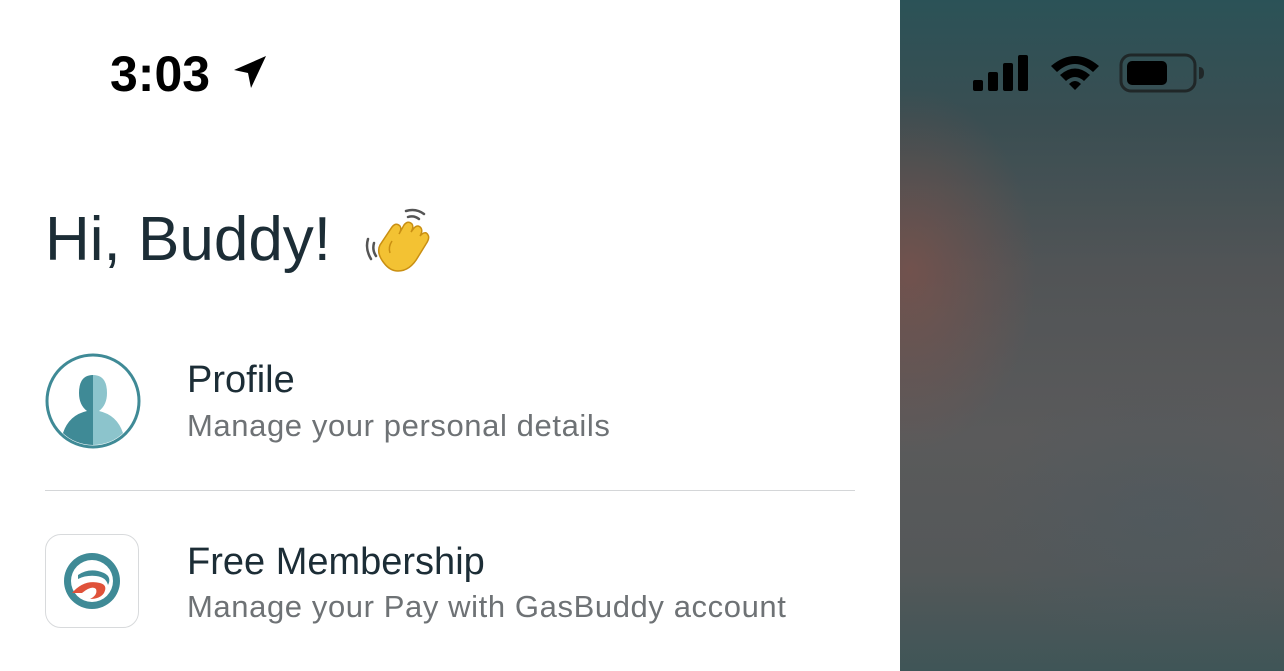 This screenshot has height=671, width=1284. I want to click on profile-avatar-icon, so click(93, 401).